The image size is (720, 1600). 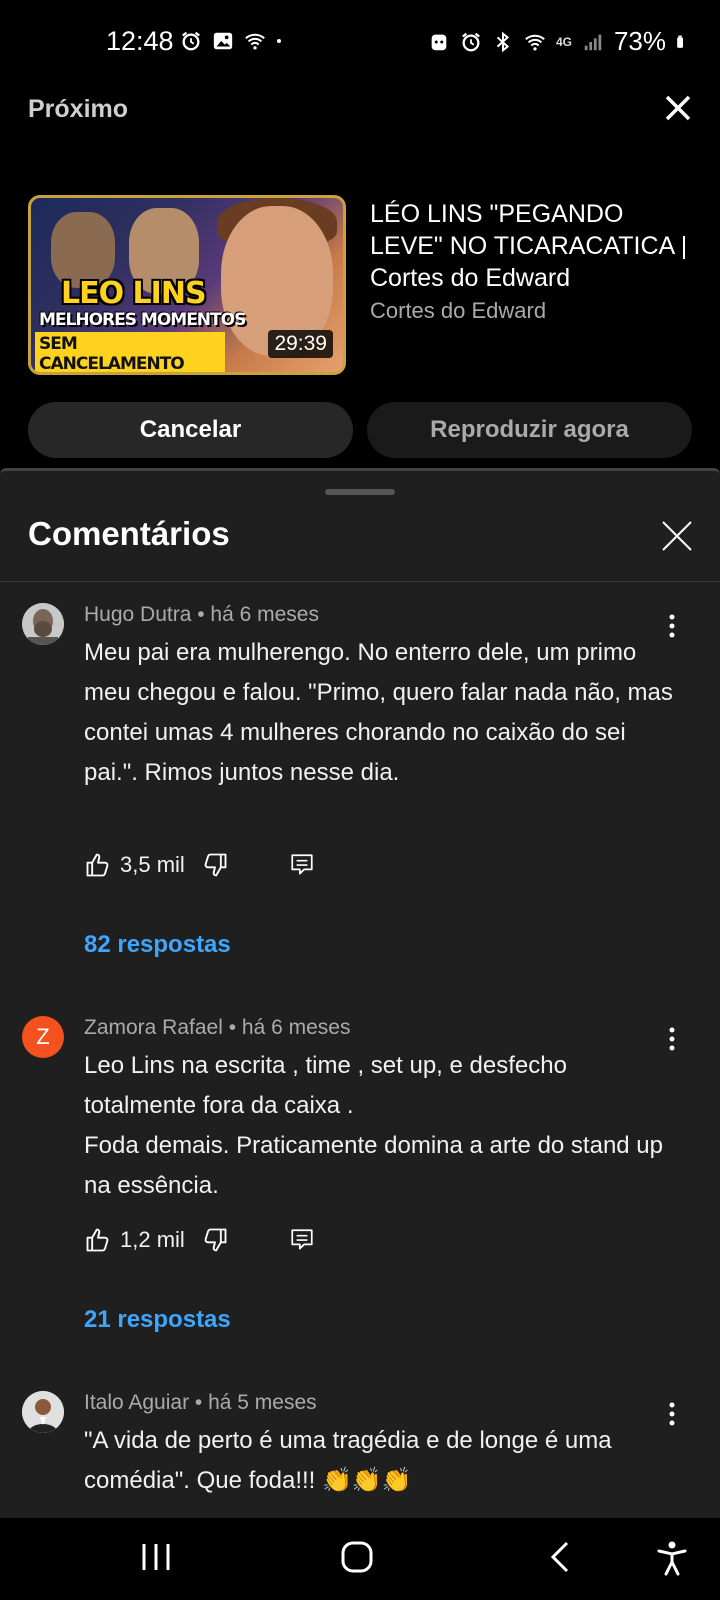 What do you see at coordinates (560, 1557) in the screenshot?
I see `back-icon` at bounding box center [560, 1557].